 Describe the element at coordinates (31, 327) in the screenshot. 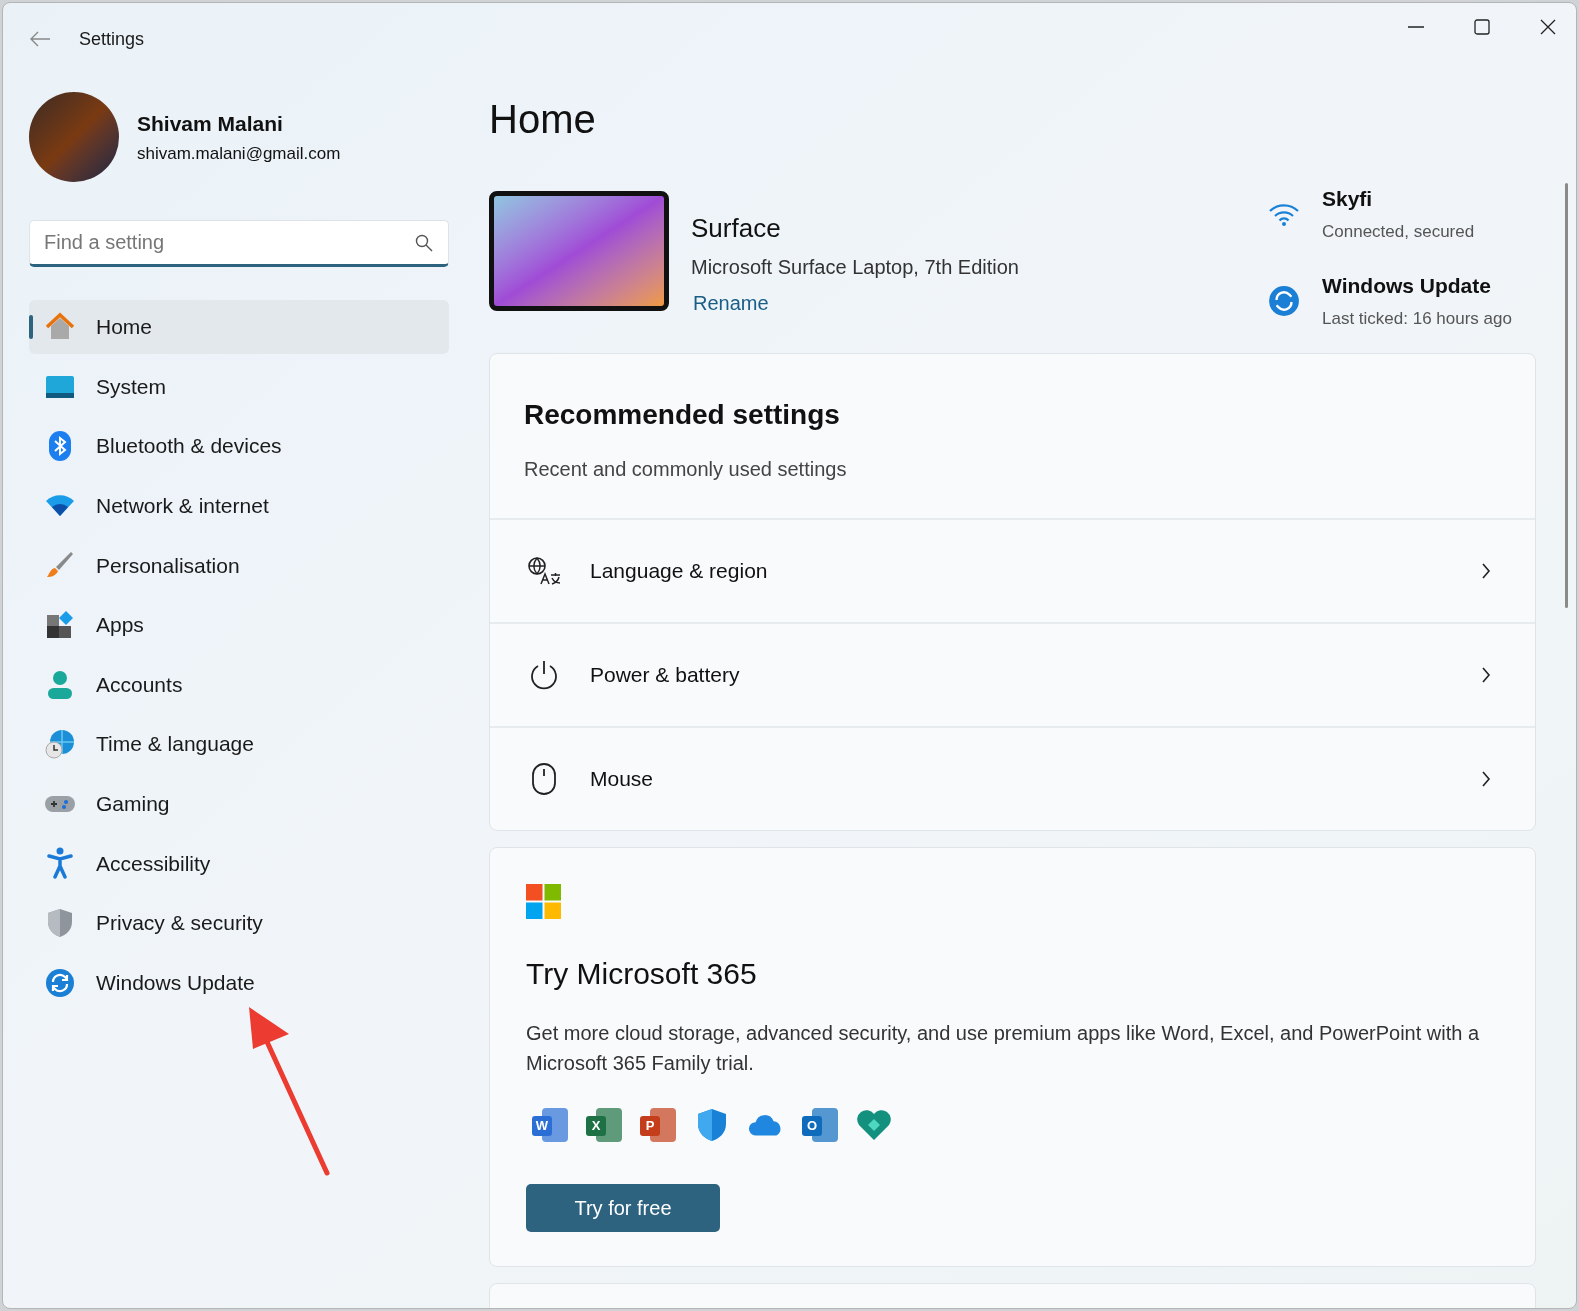

I see `selection-indicator` at that location.